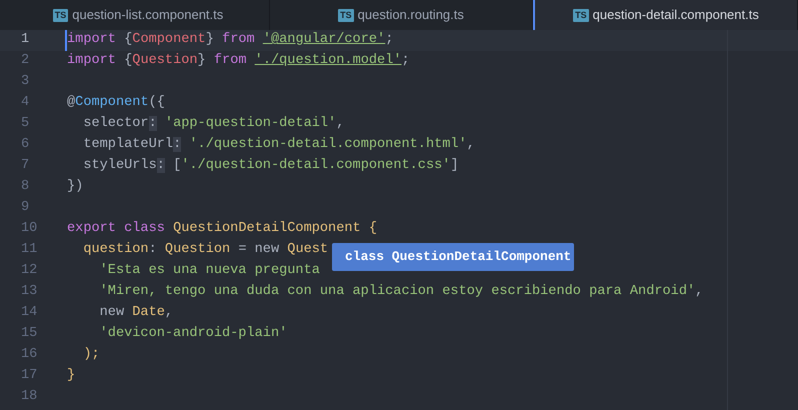 The width and height of the screenshot is (798, 410). What do you see at coordinates (25, 166) in the screenshot?
I see `line-number: 7` at bounding box center [25, 166].